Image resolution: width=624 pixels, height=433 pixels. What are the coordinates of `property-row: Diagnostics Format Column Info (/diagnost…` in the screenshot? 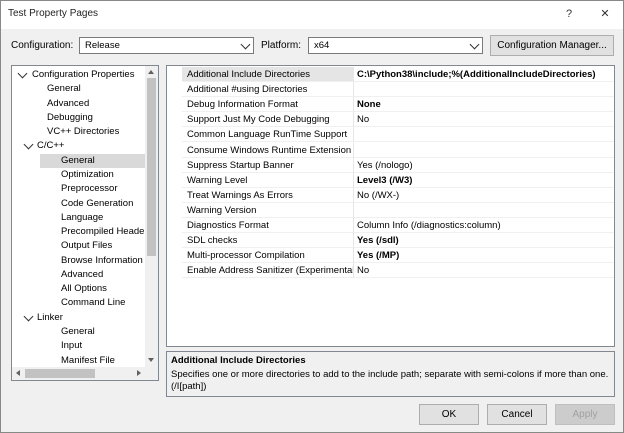 It's located at (390, 225).